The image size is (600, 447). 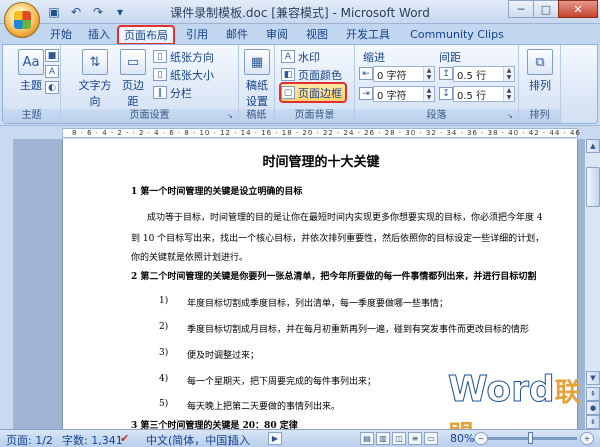 I want to click on orientation-icon: ▯, so click(x=160, y=56).